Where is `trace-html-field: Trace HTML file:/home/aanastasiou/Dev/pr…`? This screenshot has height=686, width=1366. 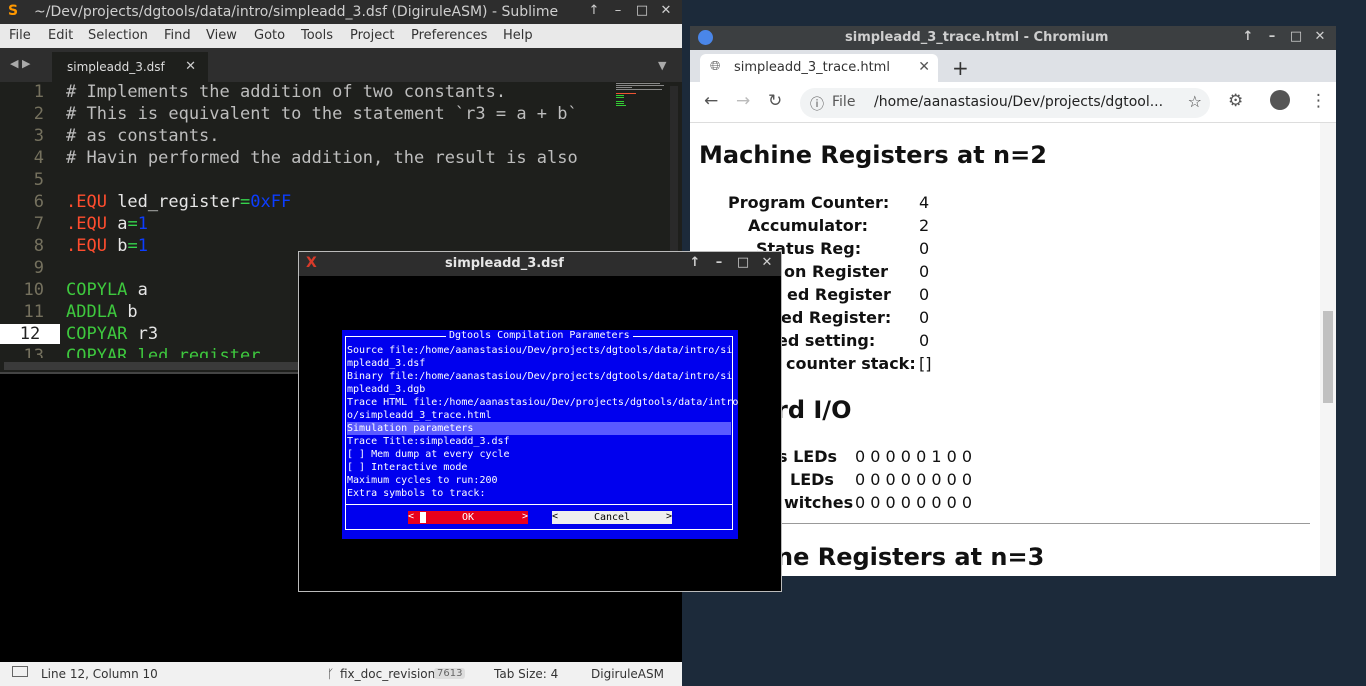
trace-html-field: Trace HTML file:/home/aanastasiou/Dev/pr… is located at coordinates (542, 402).